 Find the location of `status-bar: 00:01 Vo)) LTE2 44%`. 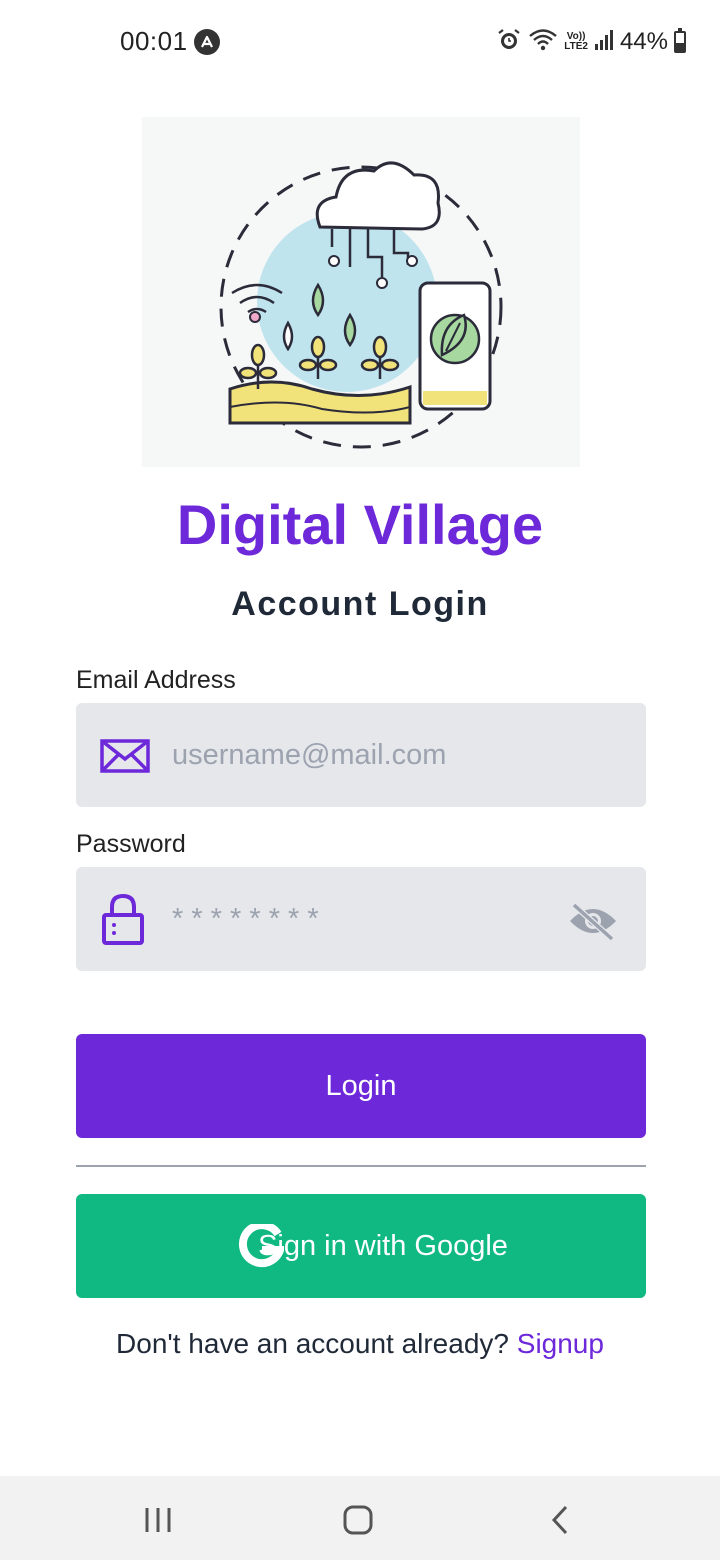

status-bar: 00:01 Vo)) LTE2 44% is located at coordinates (360, 42).